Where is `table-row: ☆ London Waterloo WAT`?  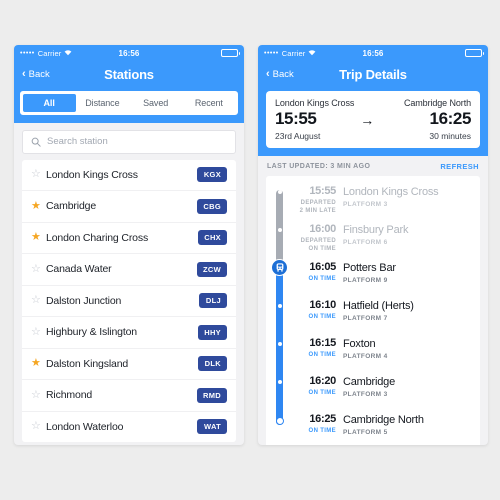 table-row: ☆ London Waterloo WAT is located at coordinates (129, 427).